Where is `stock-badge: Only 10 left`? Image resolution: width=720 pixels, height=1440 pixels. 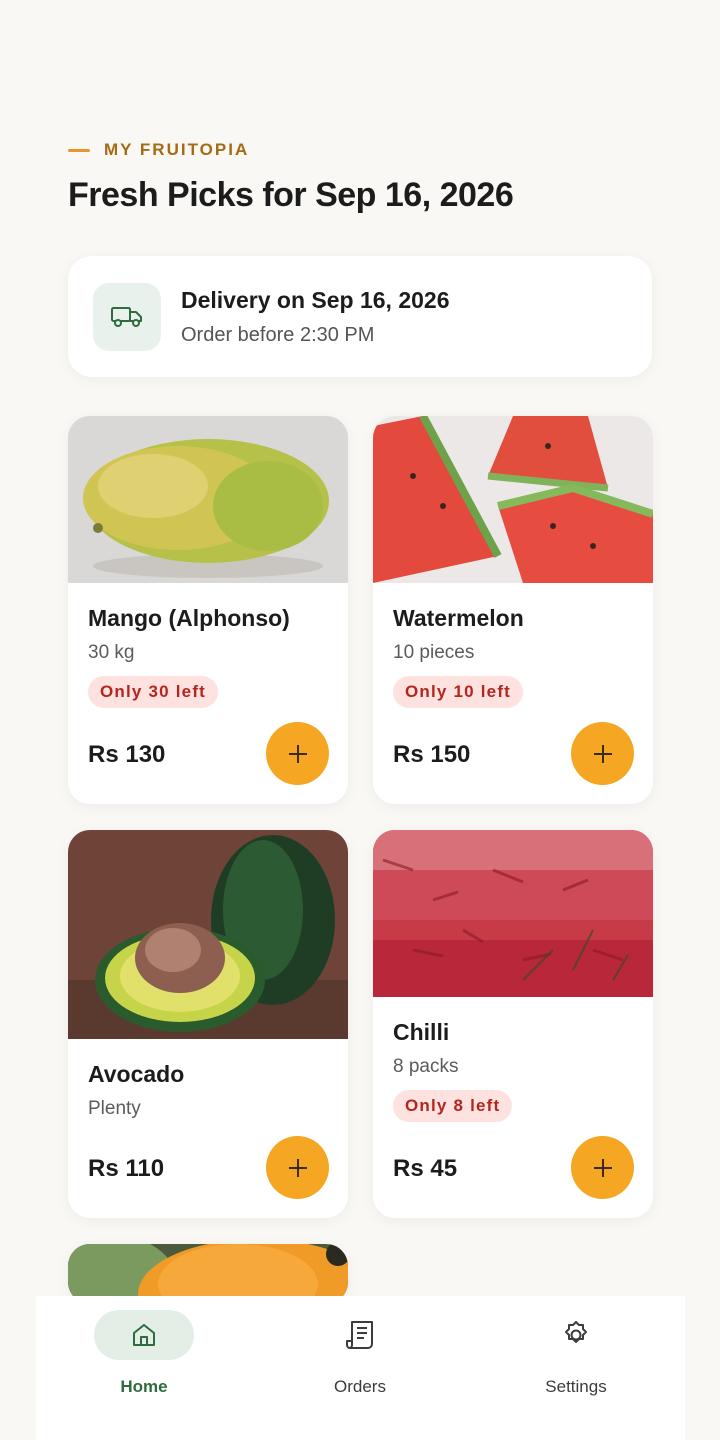
stock-badge: Only 10 left is located at coordinates (458, 692).